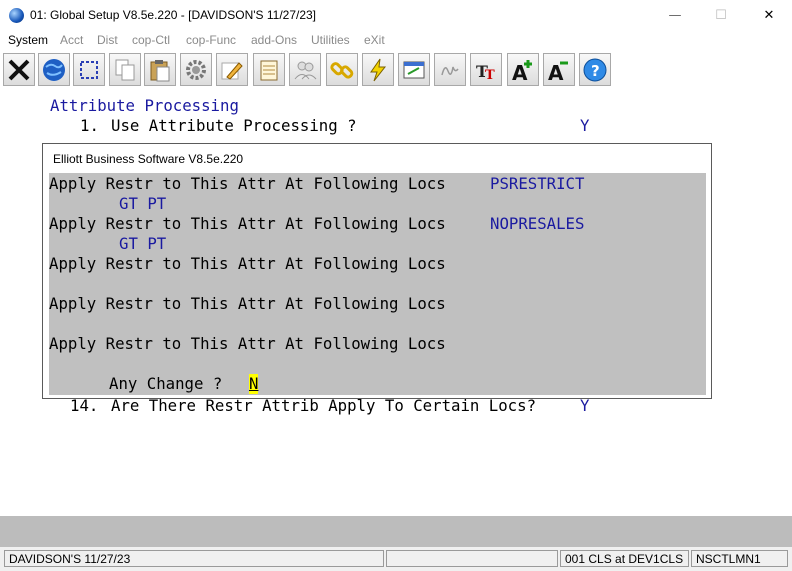  I want to click on menu-exit: eXit, so click(374, 40).